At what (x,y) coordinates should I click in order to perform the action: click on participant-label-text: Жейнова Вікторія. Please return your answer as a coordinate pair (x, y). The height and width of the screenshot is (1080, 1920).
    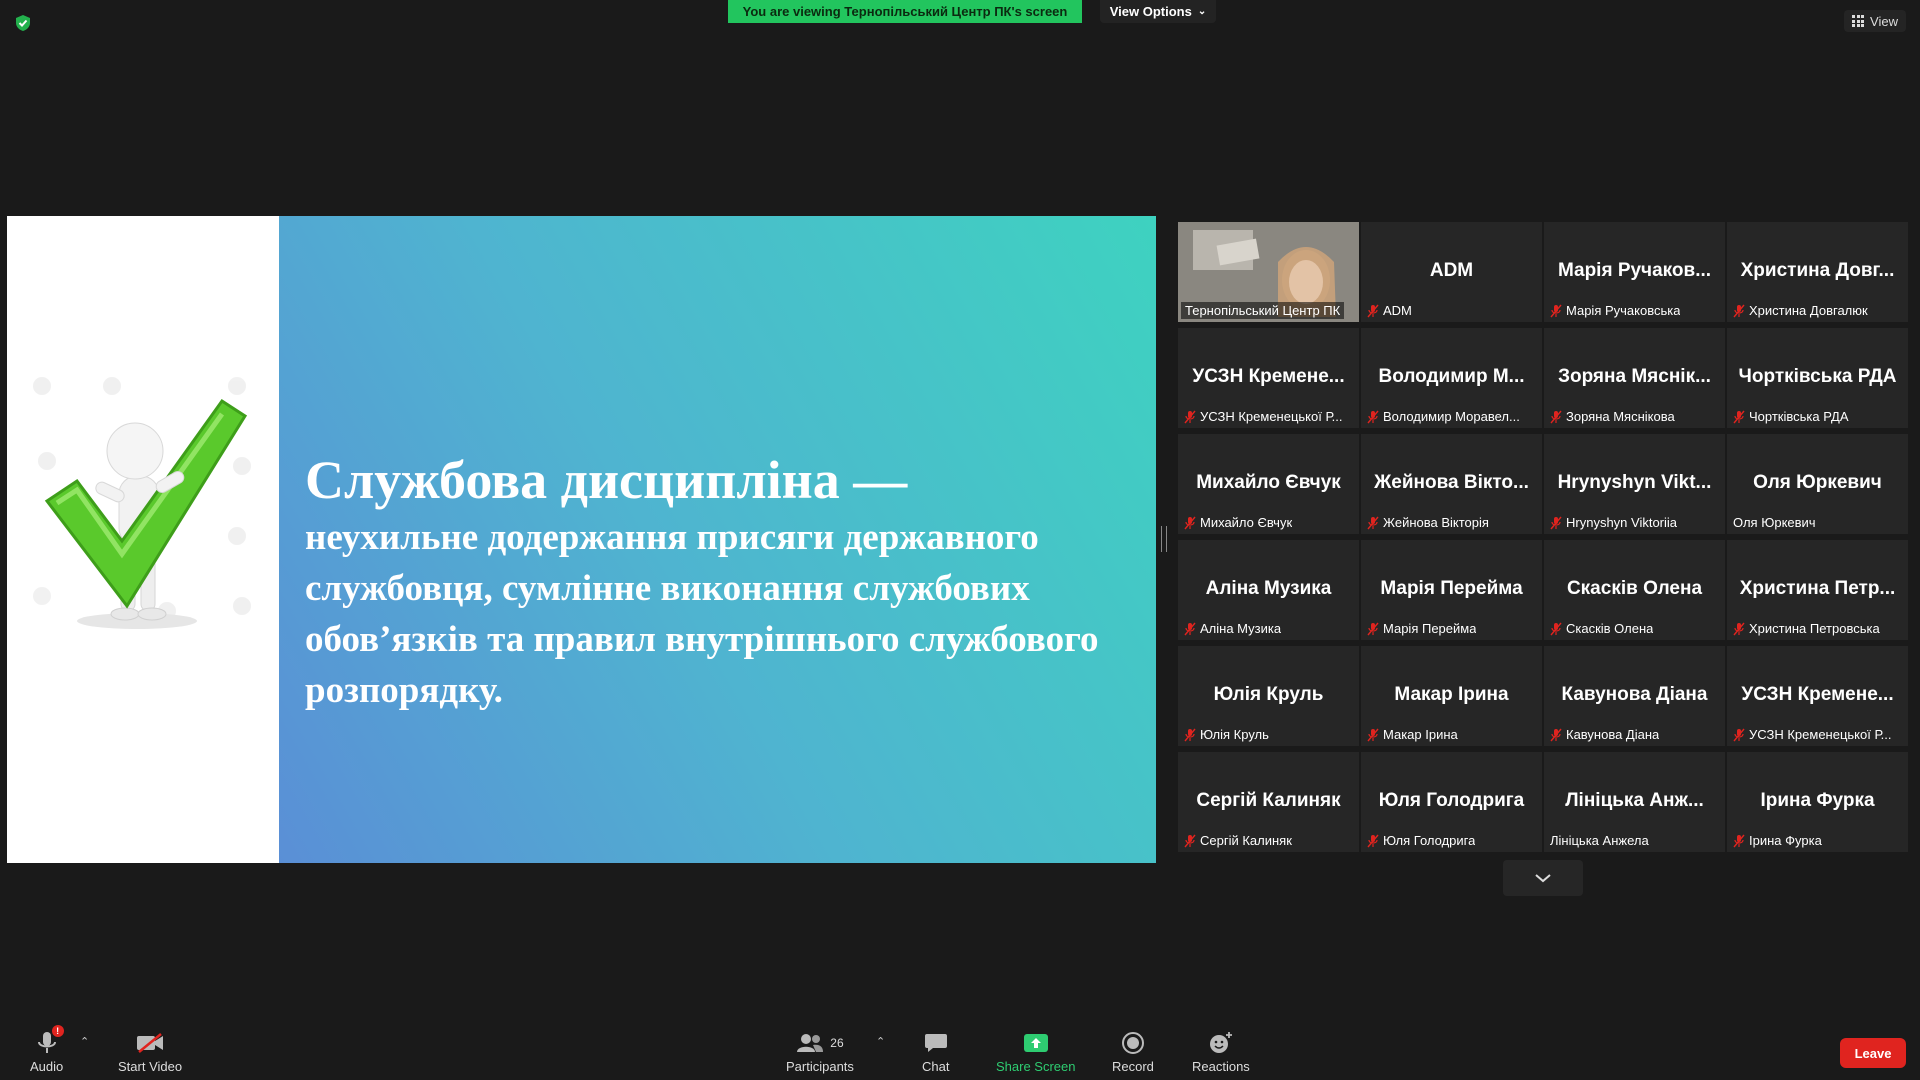
    Looking at the image, I should click on (1436, 522).